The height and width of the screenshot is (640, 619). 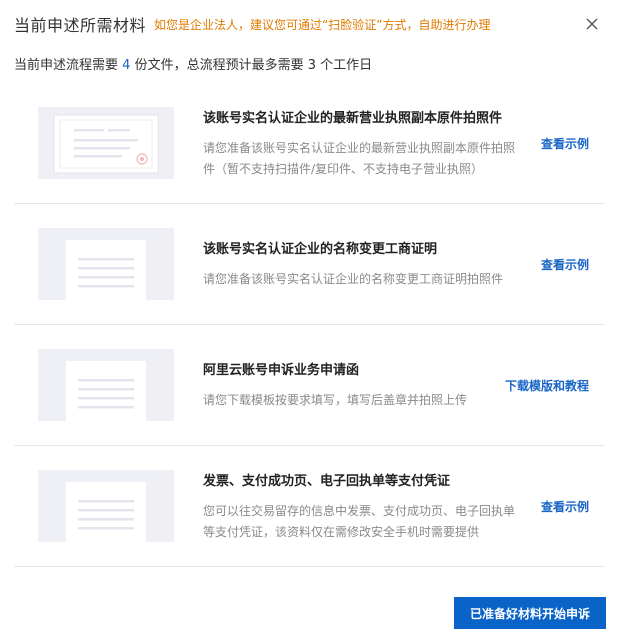 What do you see at coordinates (335, 400) in the screenshot?
I see `material-description: 请您下载模板按要求填写，填写后盖章并拍照上传` at bounding box center [335, 400].